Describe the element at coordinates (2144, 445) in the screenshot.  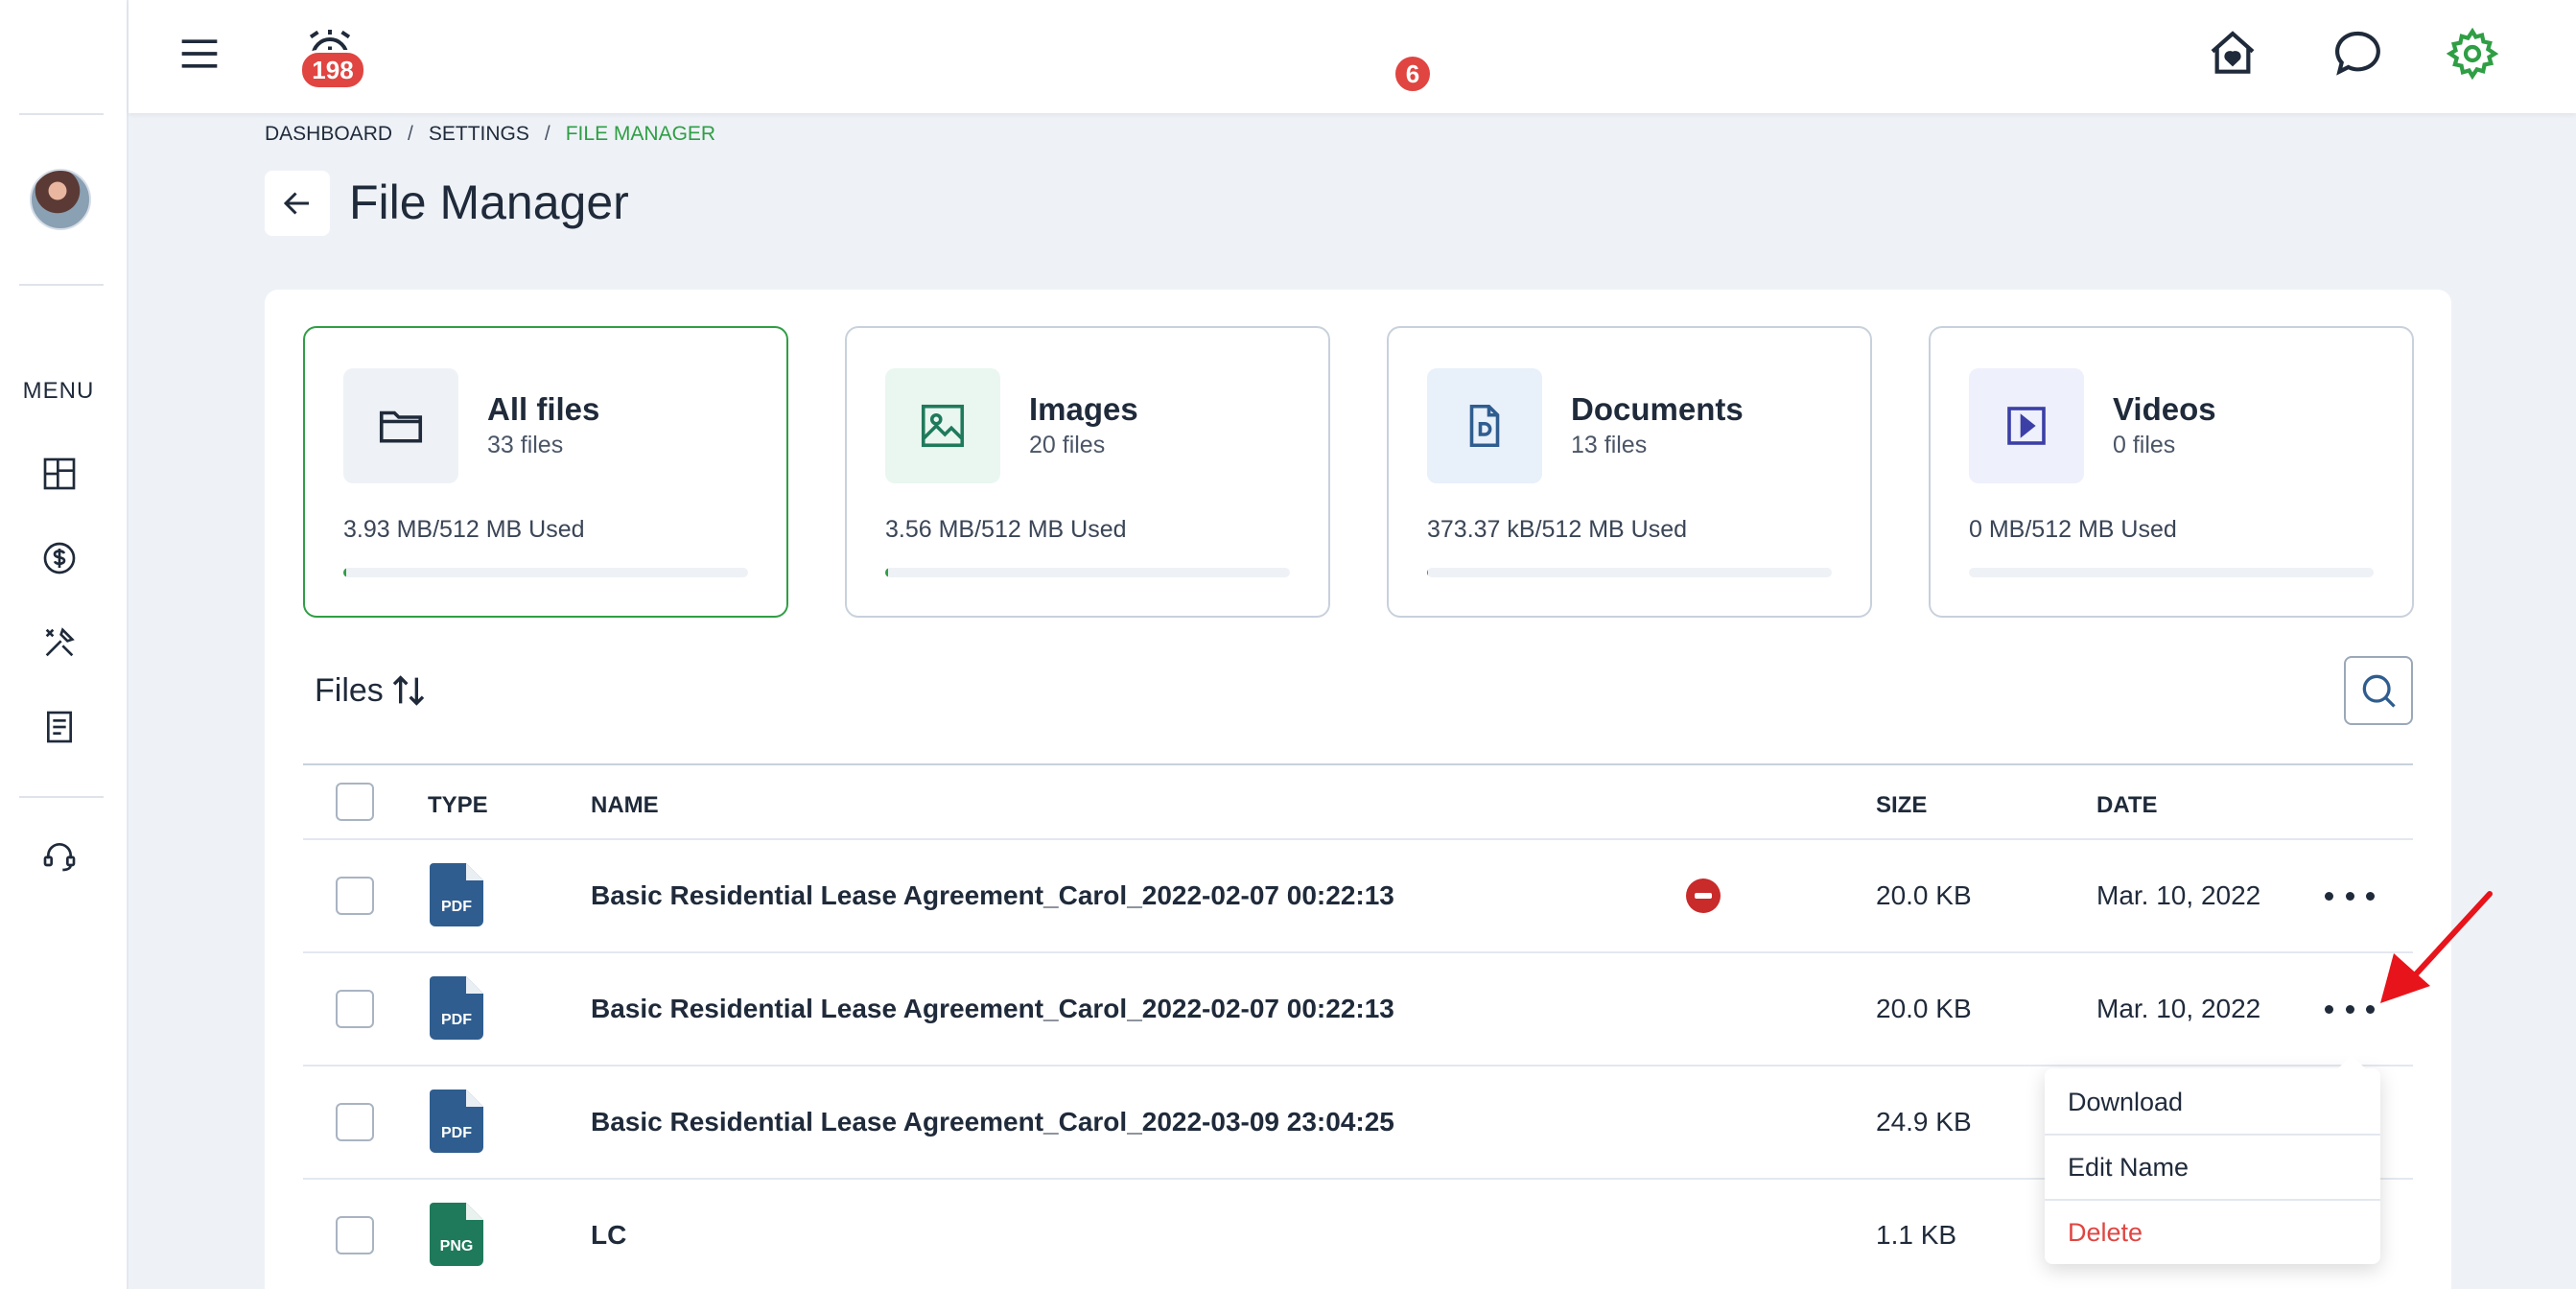
I see `card-count: 0 files` at that location.